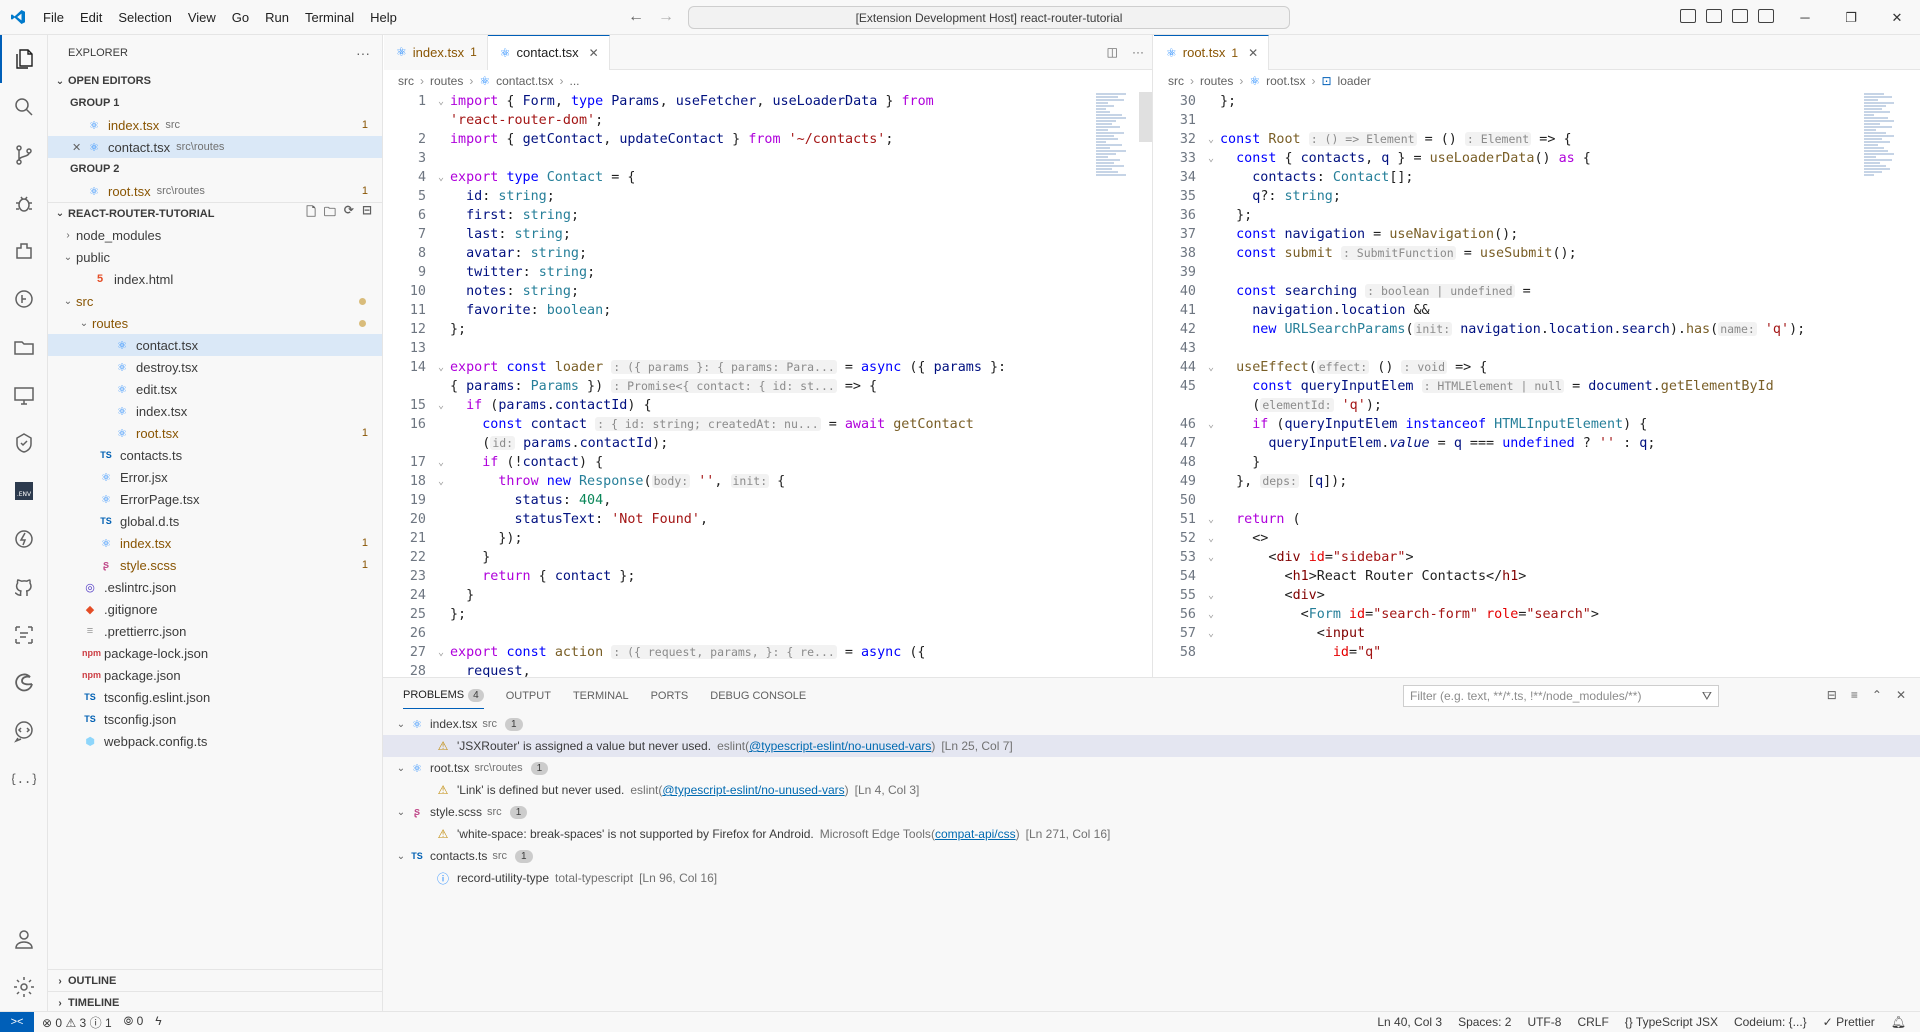  What do you see at coordinates (215, 981) in the screenshot?
I see `outline-header: › OUTLINE` at bounding box center [215, 981].